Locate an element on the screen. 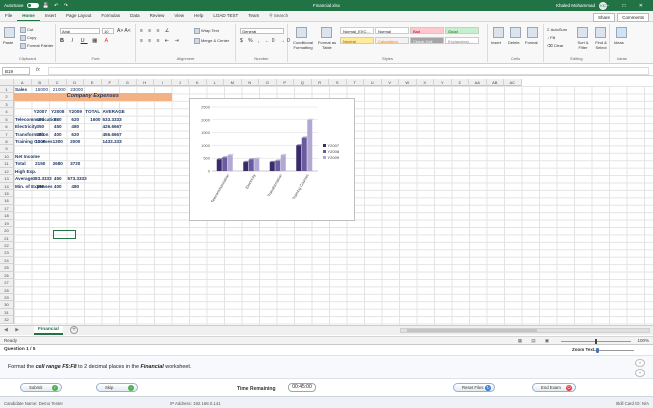 Image resolution: width=653 pixels, height=408 pixels. share-button: Share is located at coordinates (603, 17).